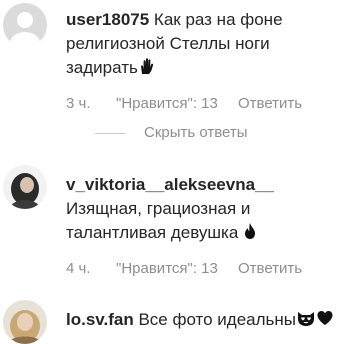  I want to click on comment-text-line: религиозной Стеллы ноги, so click(168, 43).